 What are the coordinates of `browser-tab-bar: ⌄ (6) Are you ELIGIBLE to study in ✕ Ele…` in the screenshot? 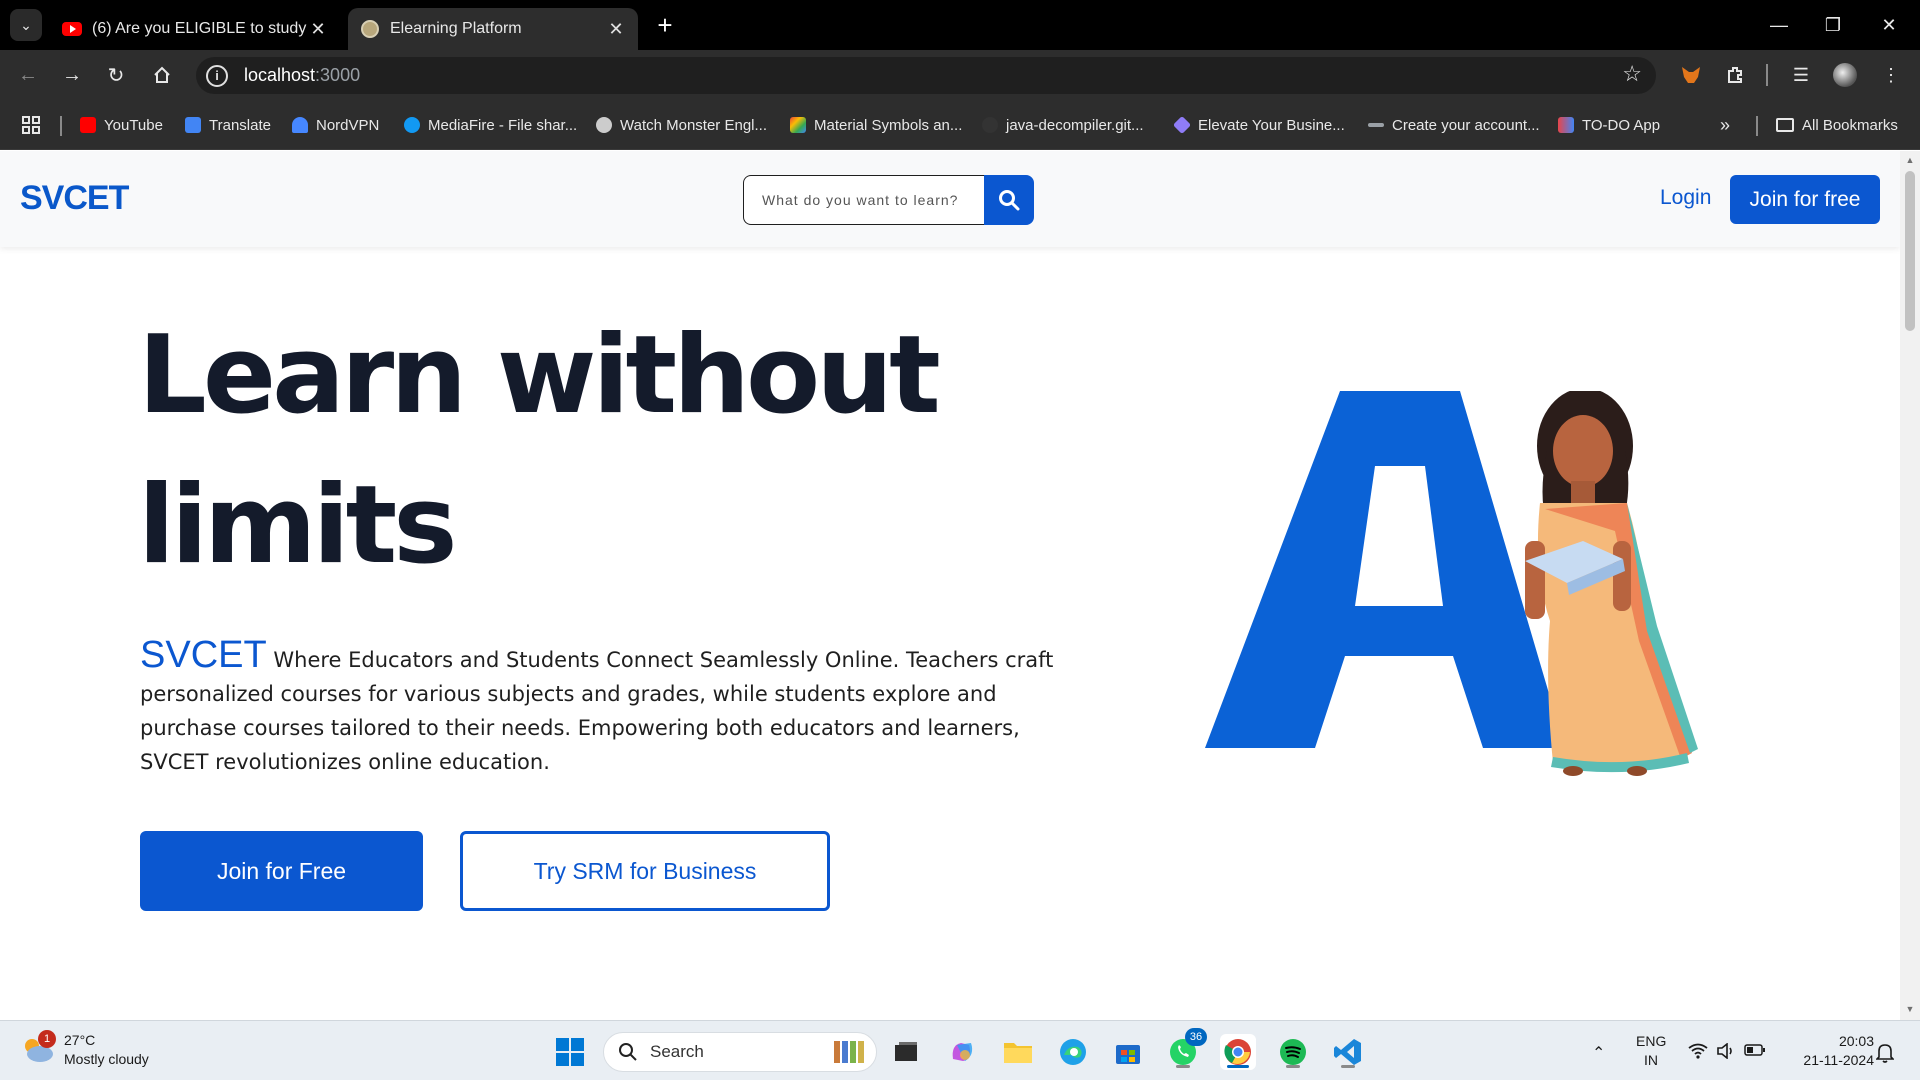 It's located at (960, 25).